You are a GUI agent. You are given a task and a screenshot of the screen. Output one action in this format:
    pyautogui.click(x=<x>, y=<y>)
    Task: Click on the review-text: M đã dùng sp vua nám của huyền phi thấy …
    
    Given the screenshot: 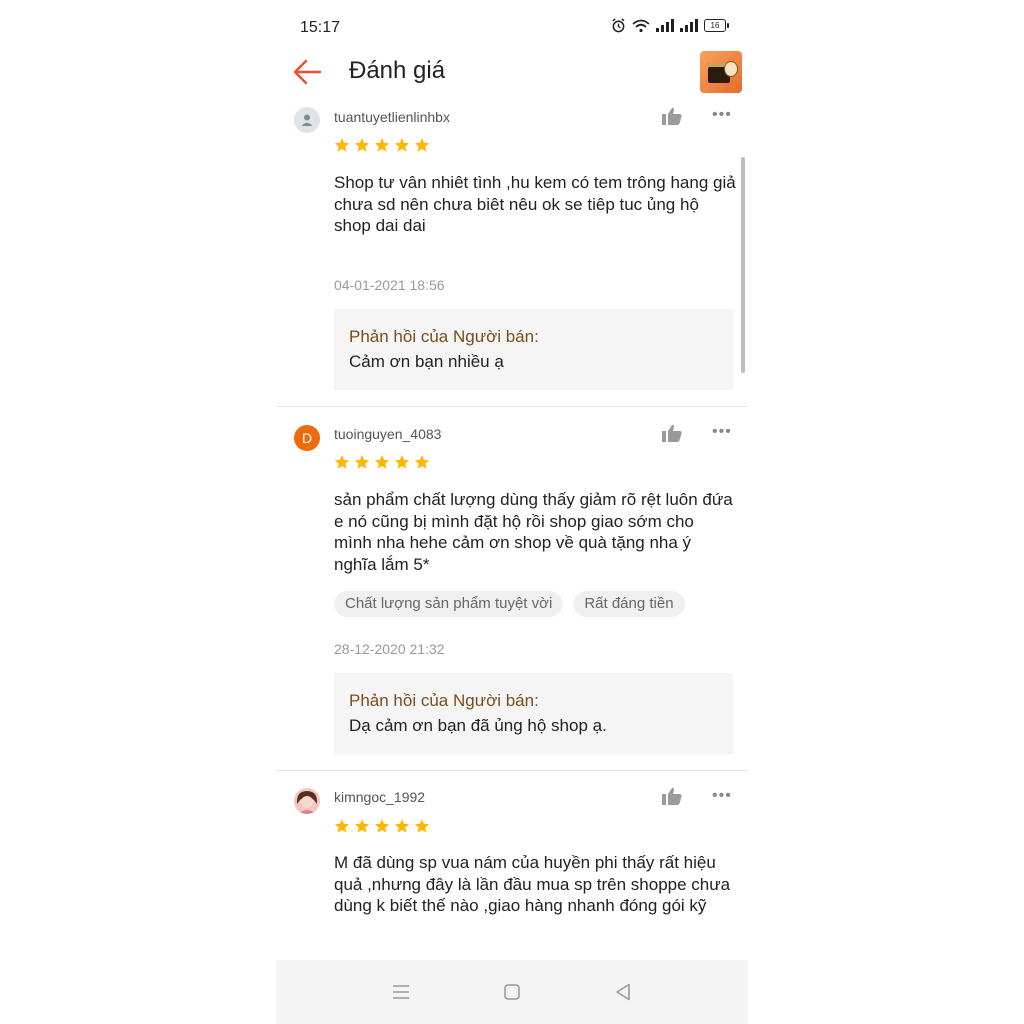 What is the action you would take?
    pyautogui.click(x=532, y=884)
    